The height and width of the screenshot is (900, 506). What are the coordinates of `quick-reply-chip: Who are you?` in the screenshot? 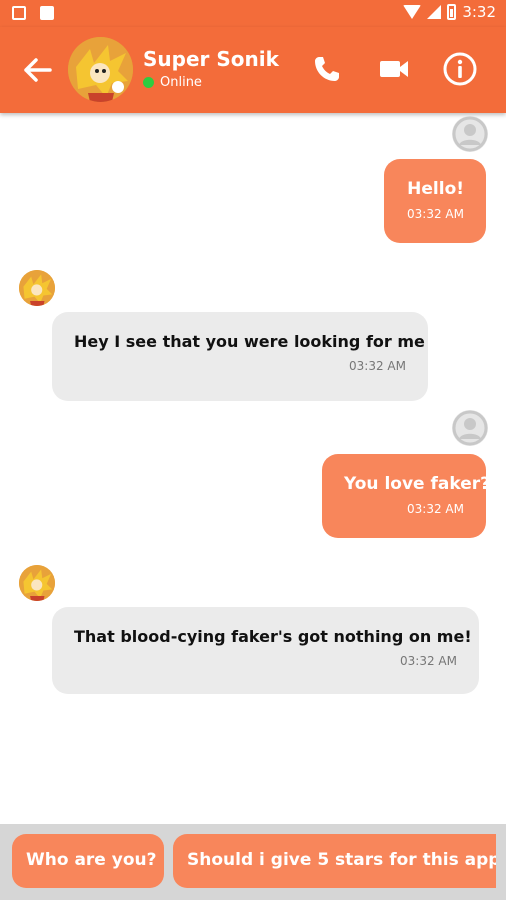 It's located at (88, 861).